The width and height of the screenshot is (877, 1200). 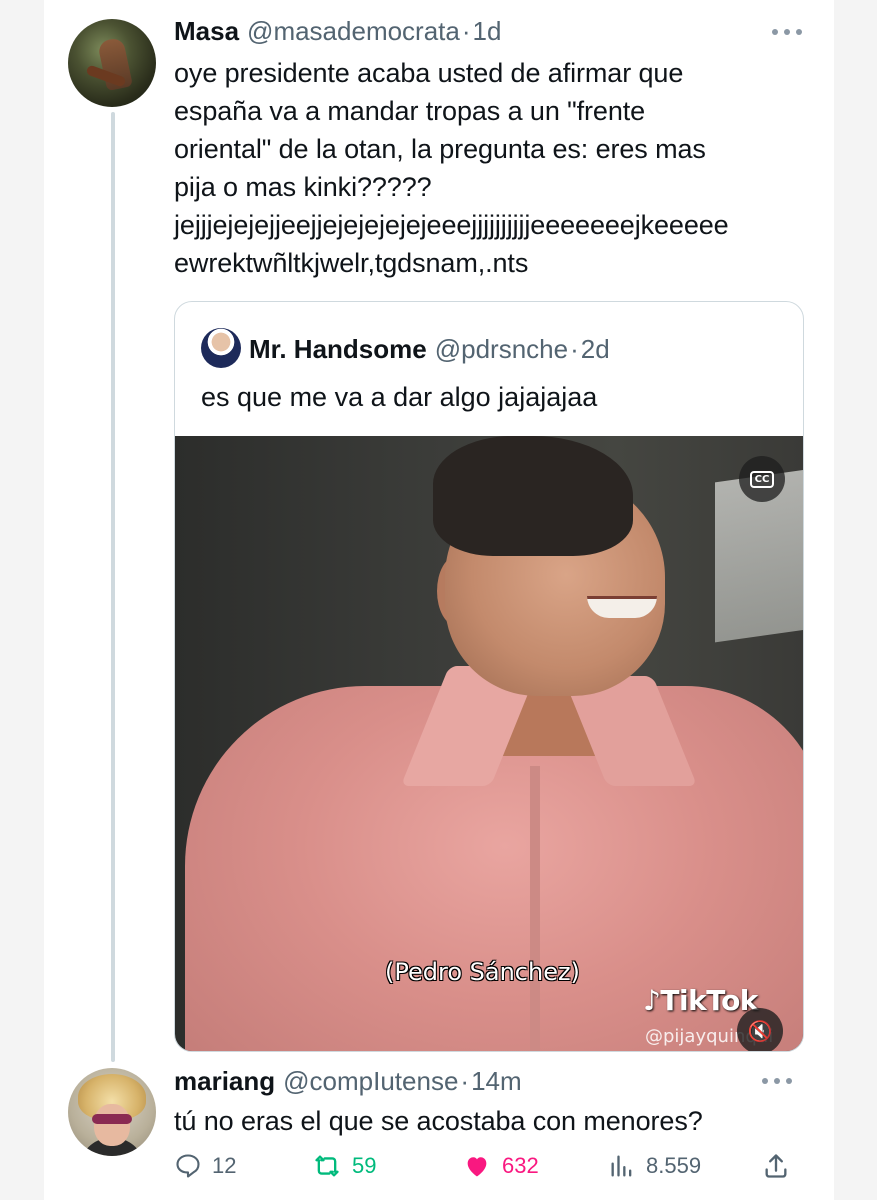 I want to click on action-bar: 12 59 632 8.559, so click(x=484, y=1172).